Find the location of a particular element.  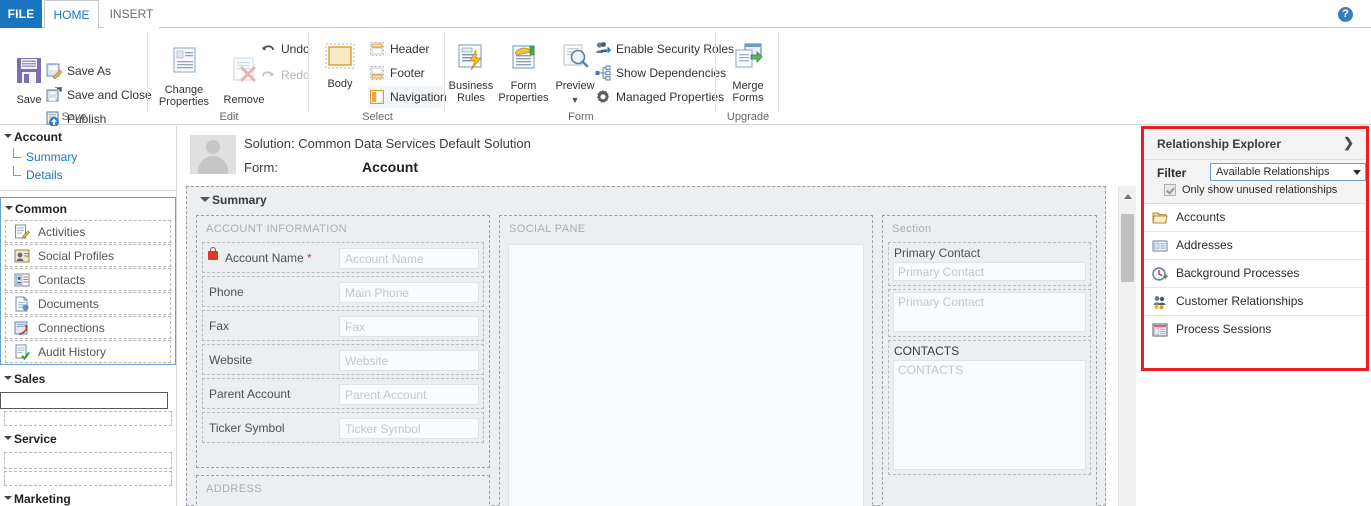

sidebar-sales-placeholder is located at coordinates (84, 400).